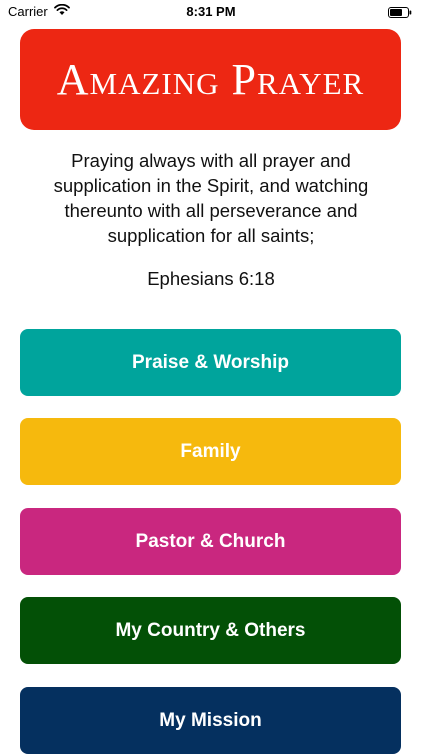 This screenshot has width=422, height=754. What do you see at coordinates (211, 278) in the screenshot?
I see `verse-reference: Ephesians 6:18` at bounding box center [211, 278].